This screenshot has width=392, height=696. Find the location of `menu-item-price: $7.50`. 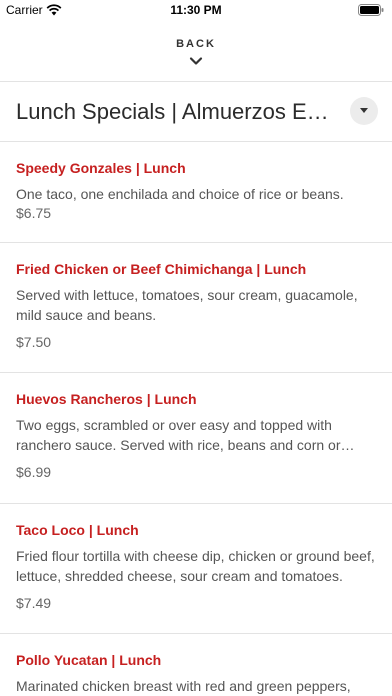

menu-item-price: $7.50 is located at coordinates (34, 342).